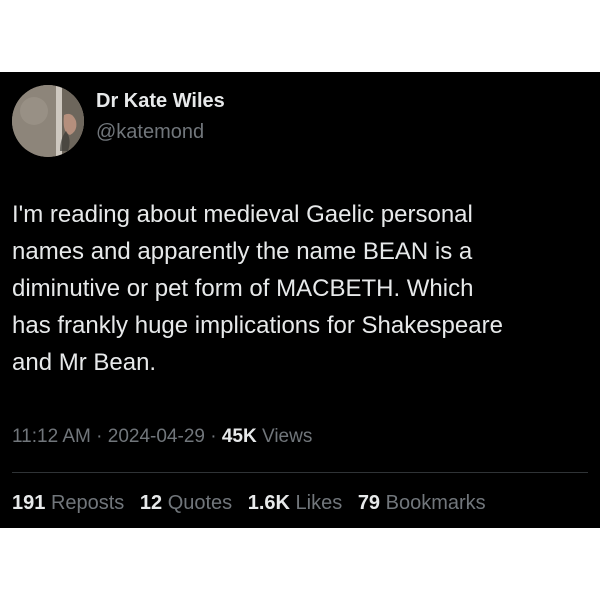 This screenshot has width=600, height=600. What do you see at coordinates (87, 503) in the screenshot?
I see `reposts-label: Reposts` at bounding box center [87, 503].